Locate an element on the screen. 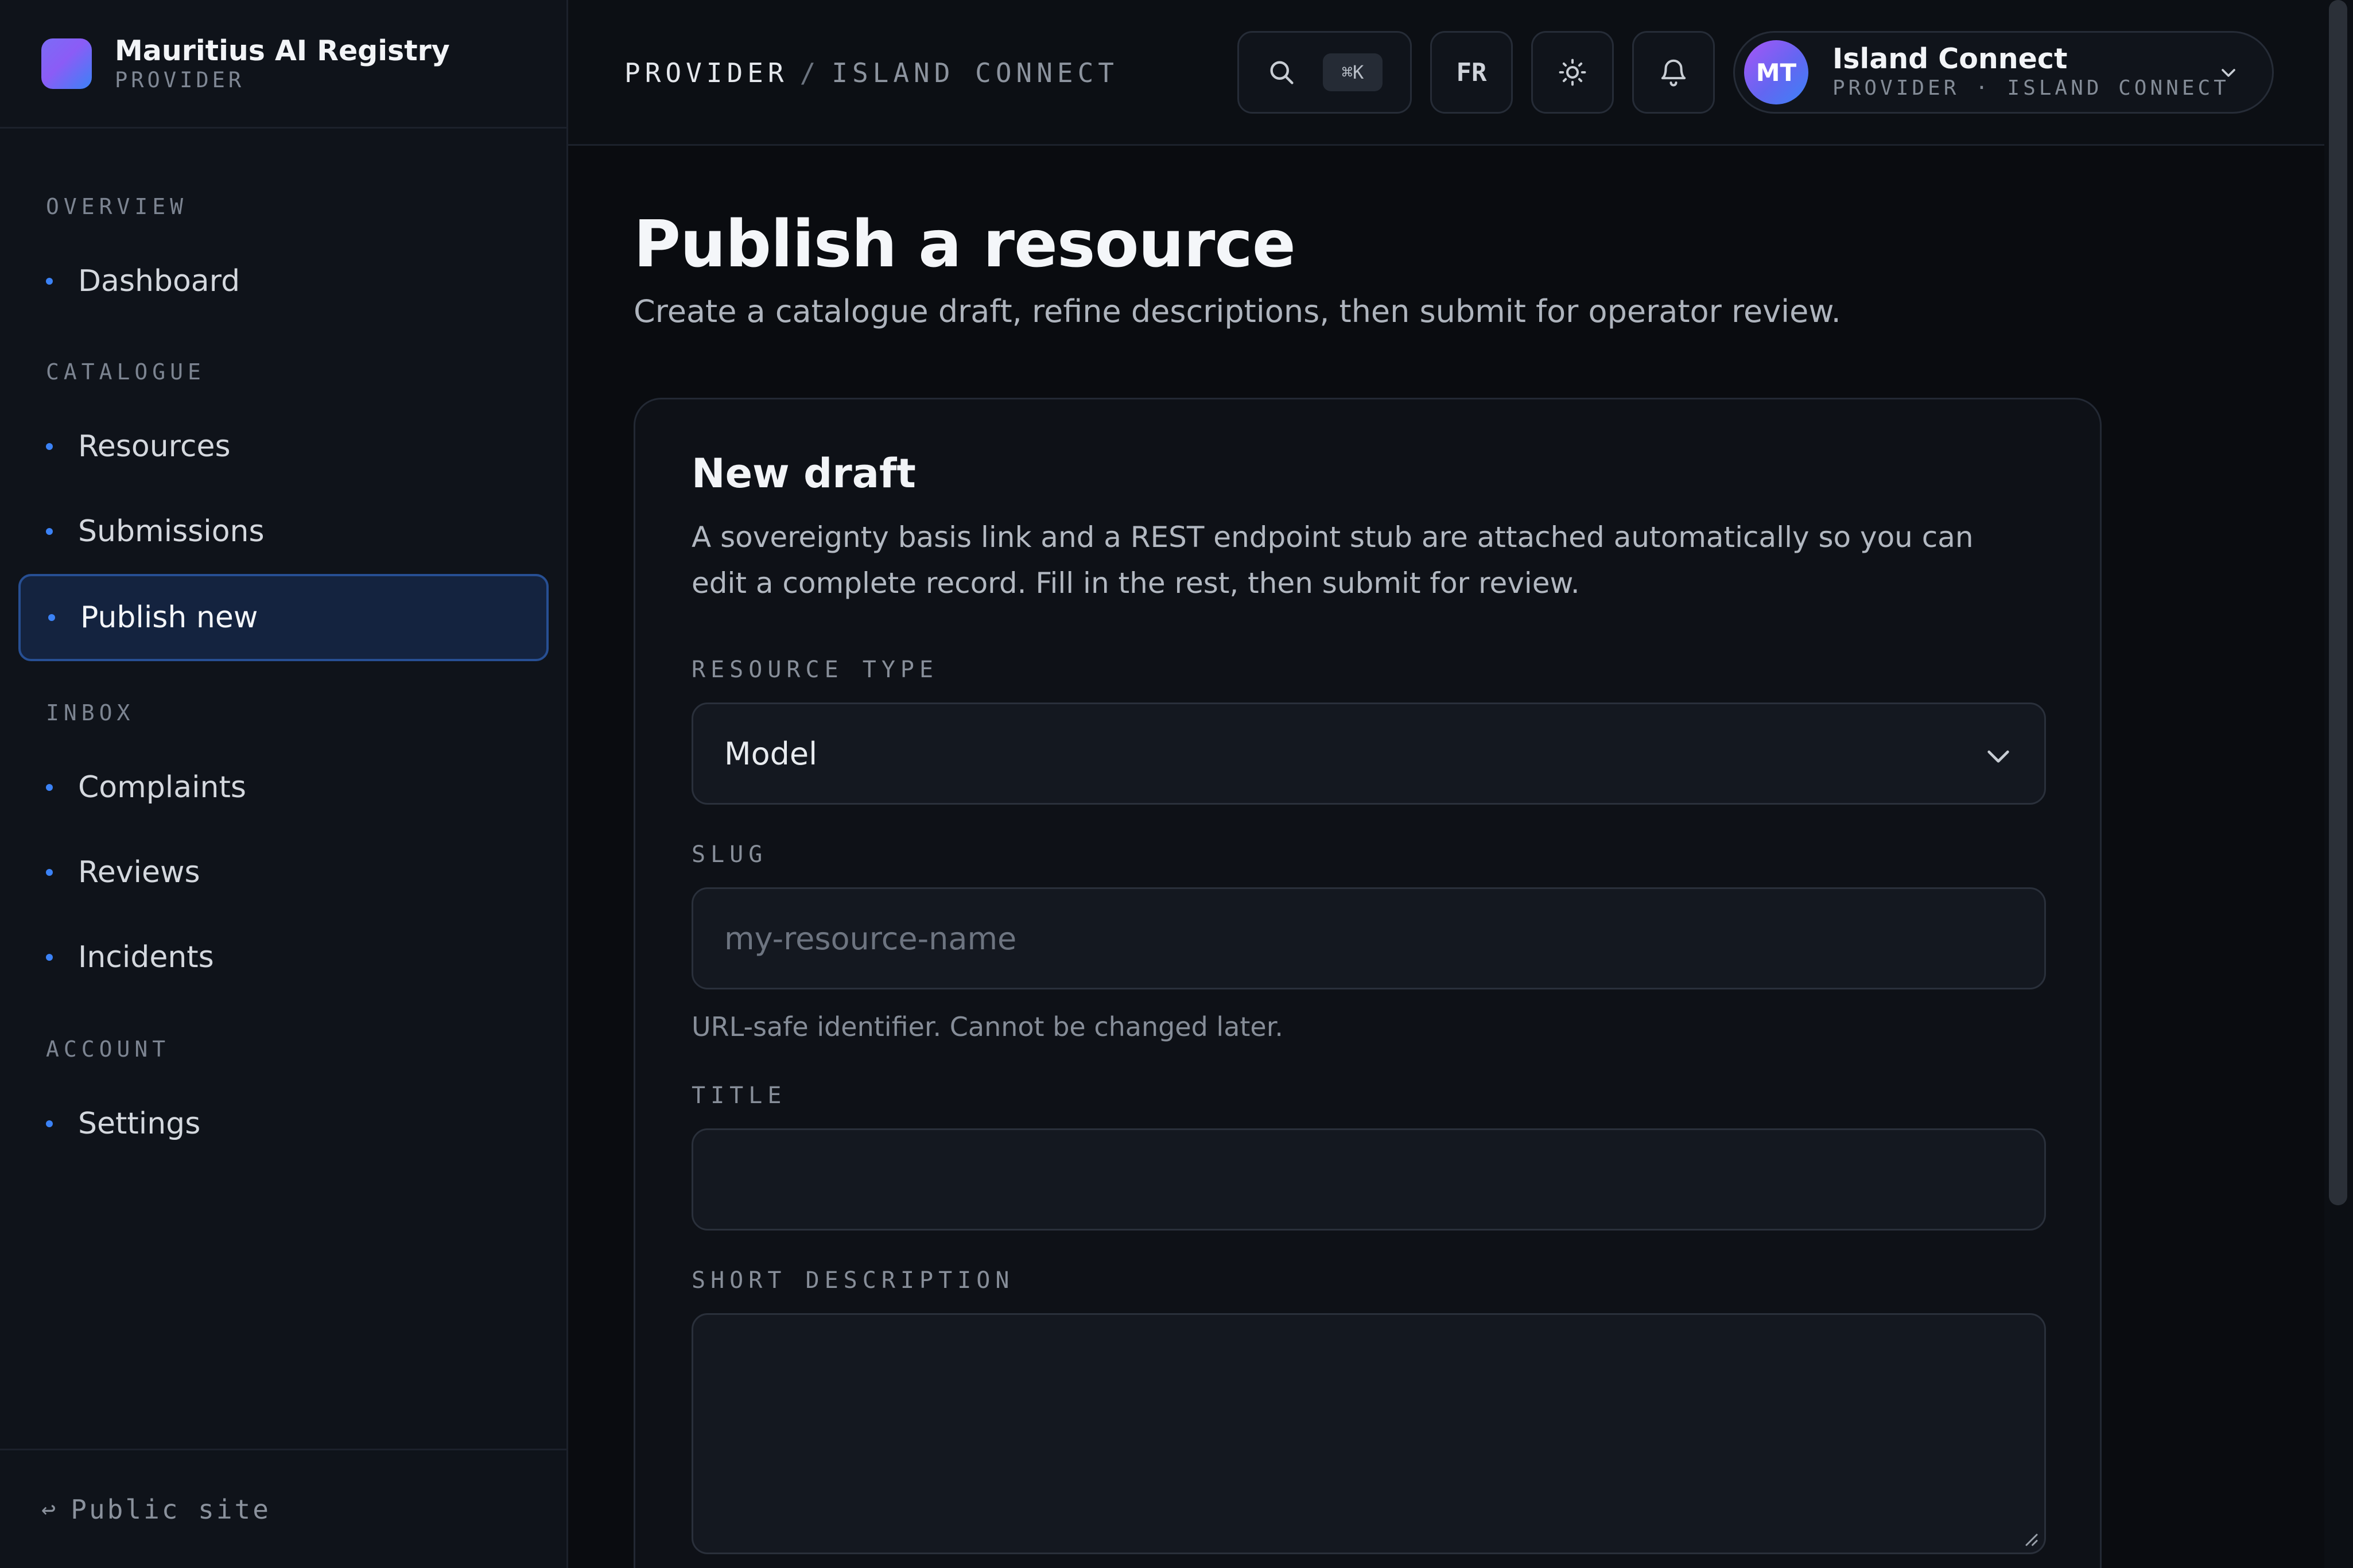  user-name: Island Connect is located at coordinates (1950, 58).